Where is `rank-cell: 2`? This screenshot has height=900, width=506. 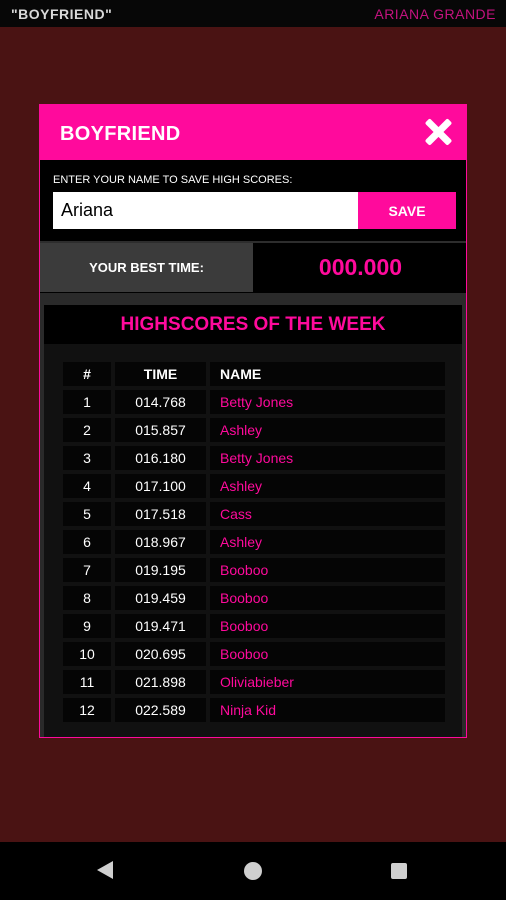 rank-cell: 2 is located at coordinates (87, 430).